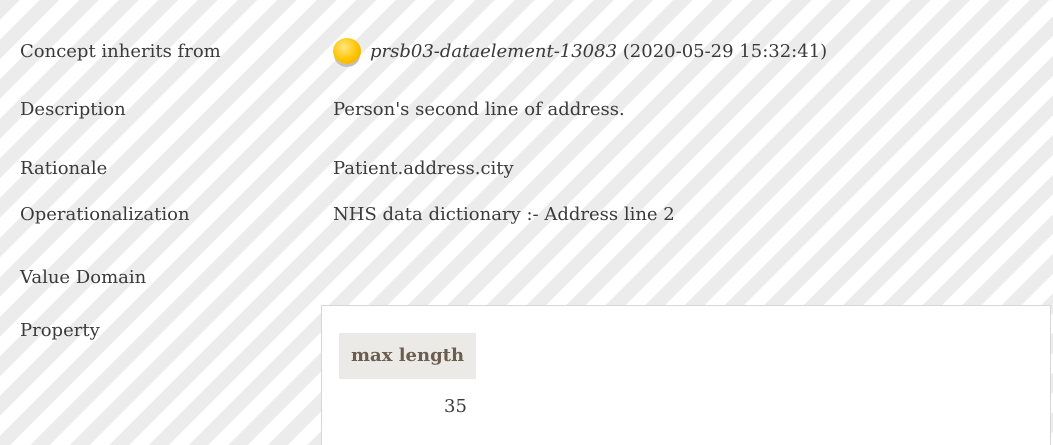 The height and width of the screenshot is (445, 1053). What do you see at coordinates (455, 406) in the screenshot?
I see `max-length-value: 35` at bounding box center [455, 406].